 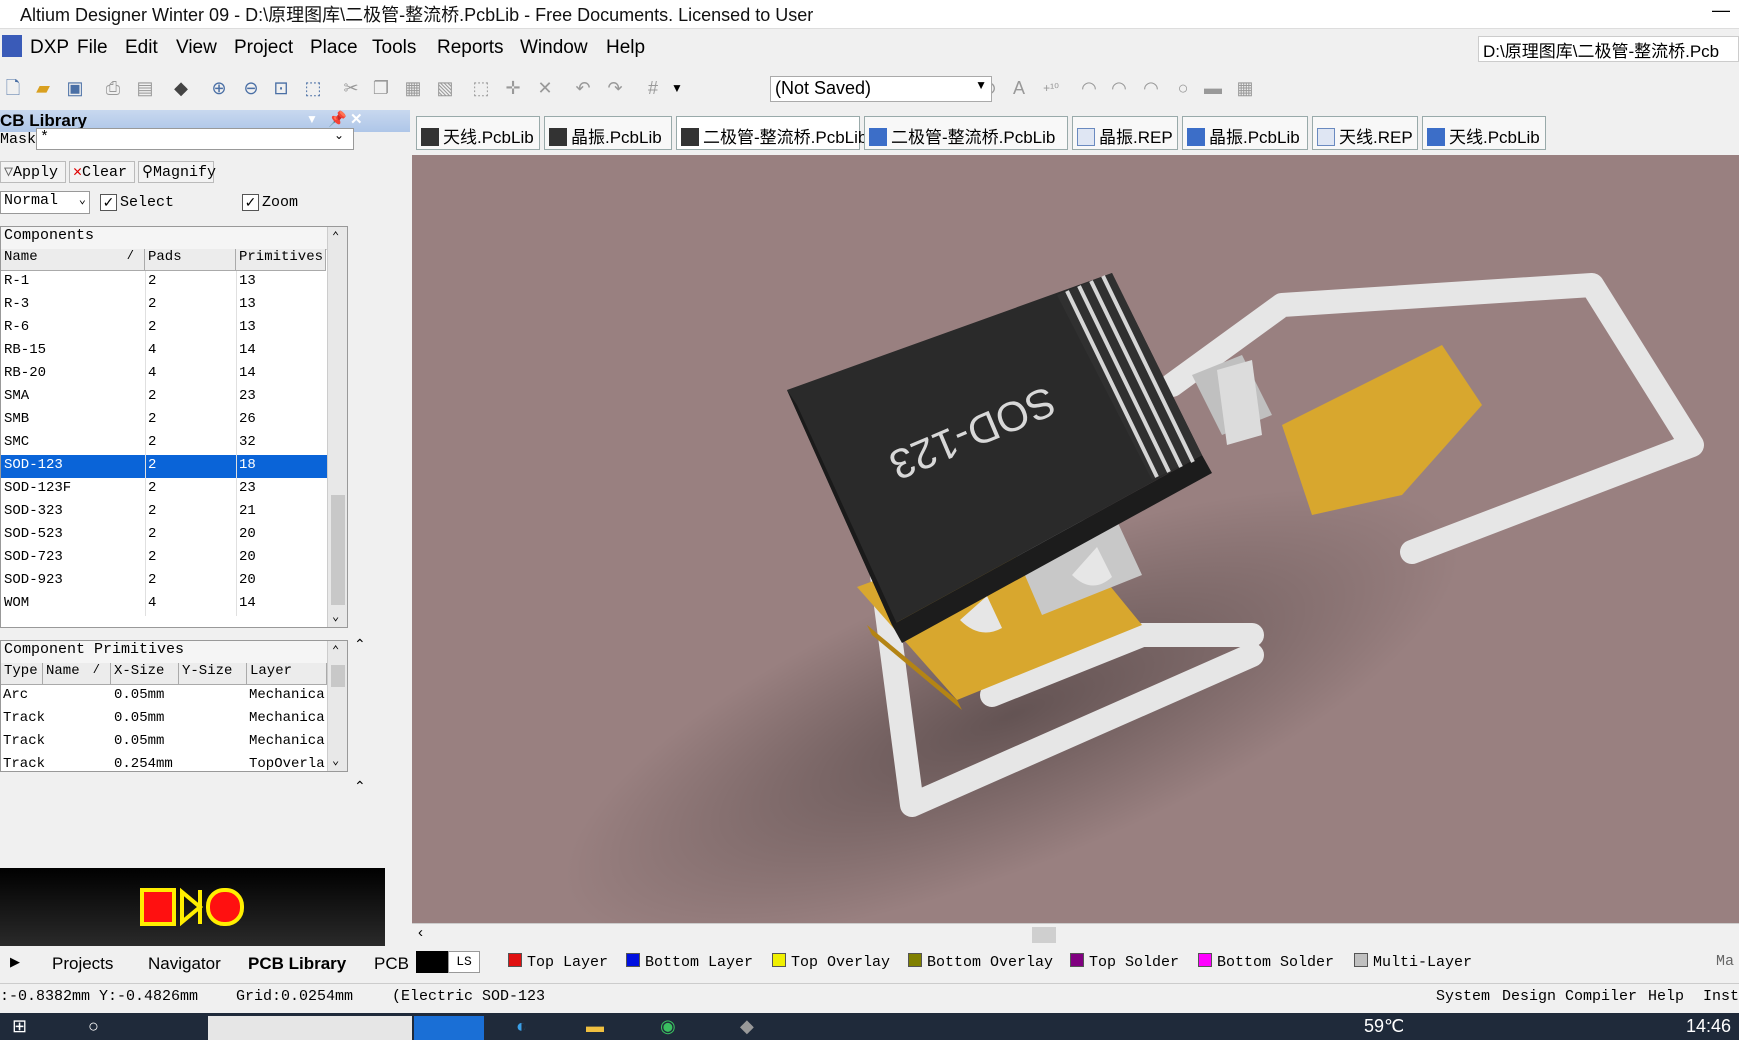 What do you see at coordinates (22, 674) in the screenshot?
I see `column-header-type: Type` at bounding box center [22, 674].